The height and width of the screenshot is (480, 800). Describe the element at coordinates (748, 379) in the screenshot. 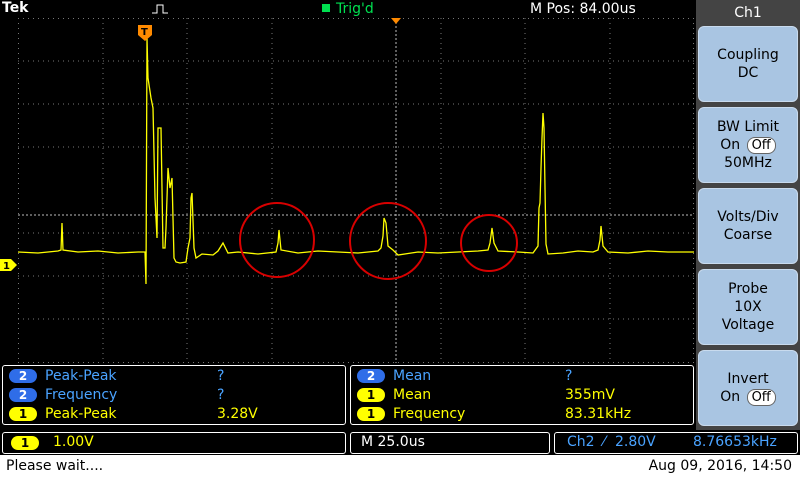

I see `invert-label: Invert` at that location.